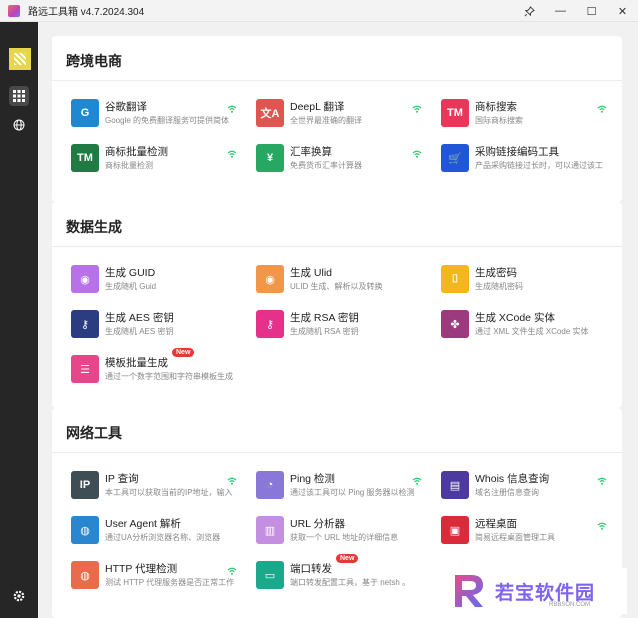  What do you see at coordinates (455, 530) in the screenshot?
I see `remote-desktop-icon: ▣` at bounding box center [455, 530].